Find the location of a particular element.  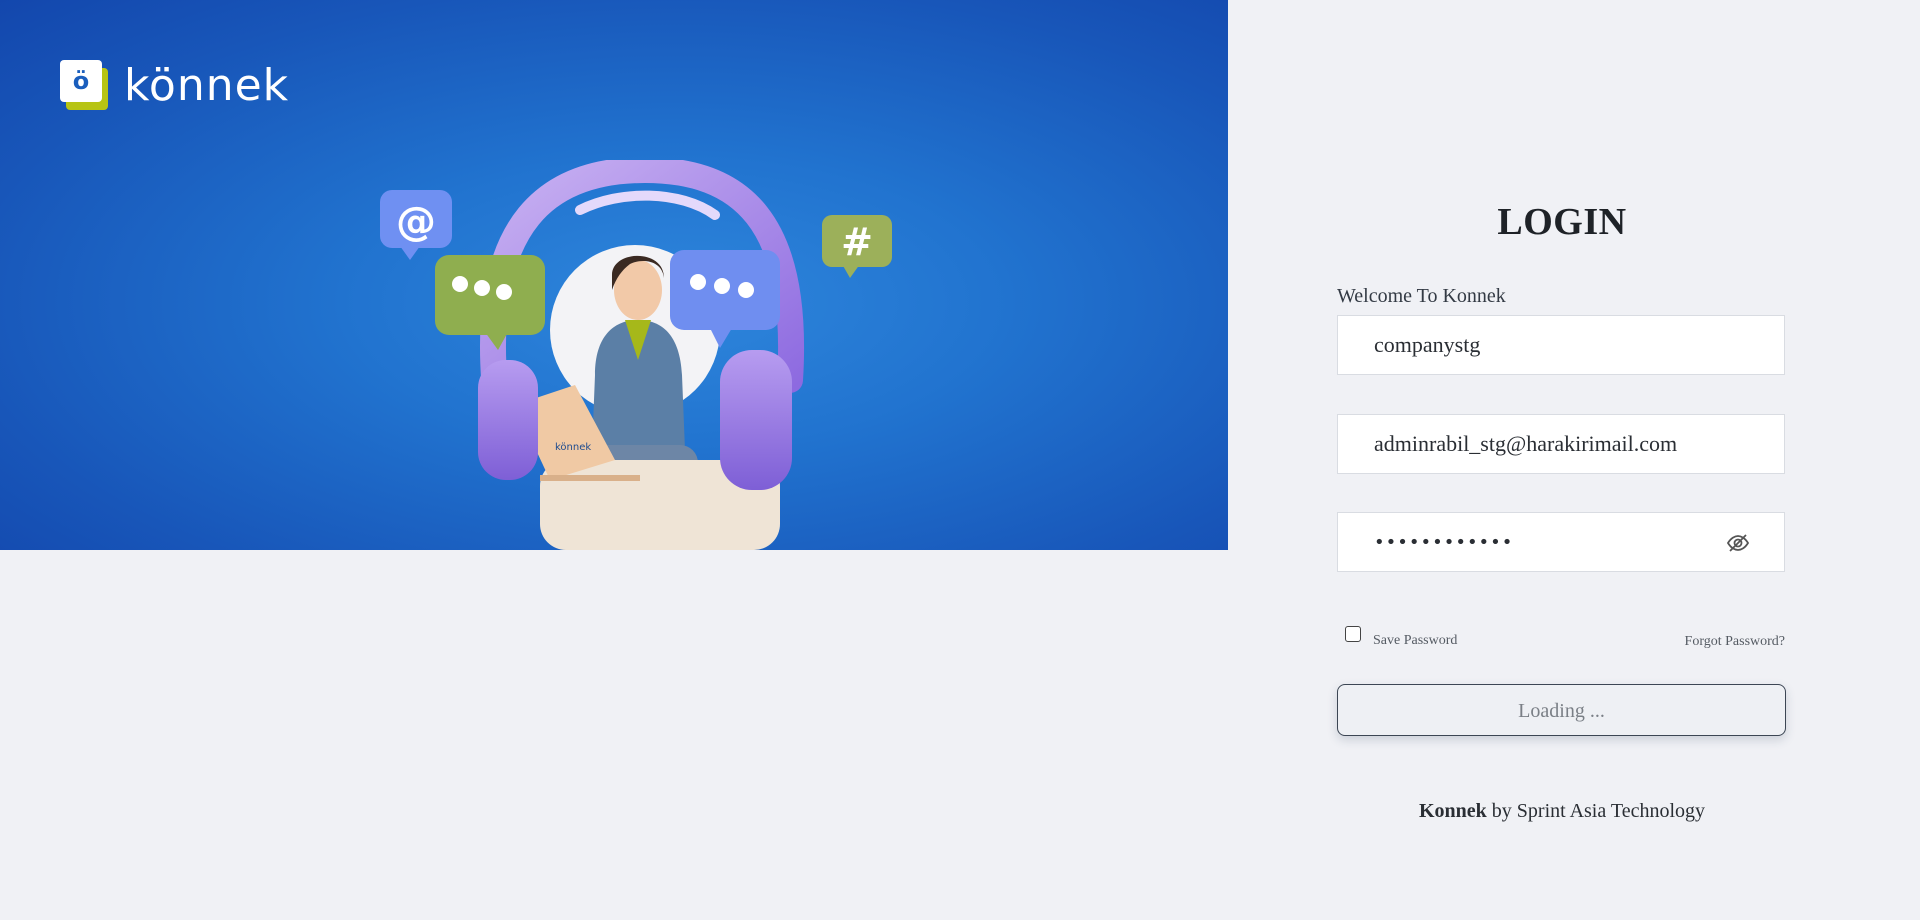

eye-slash-icon is located at coordinates (1738, 543).